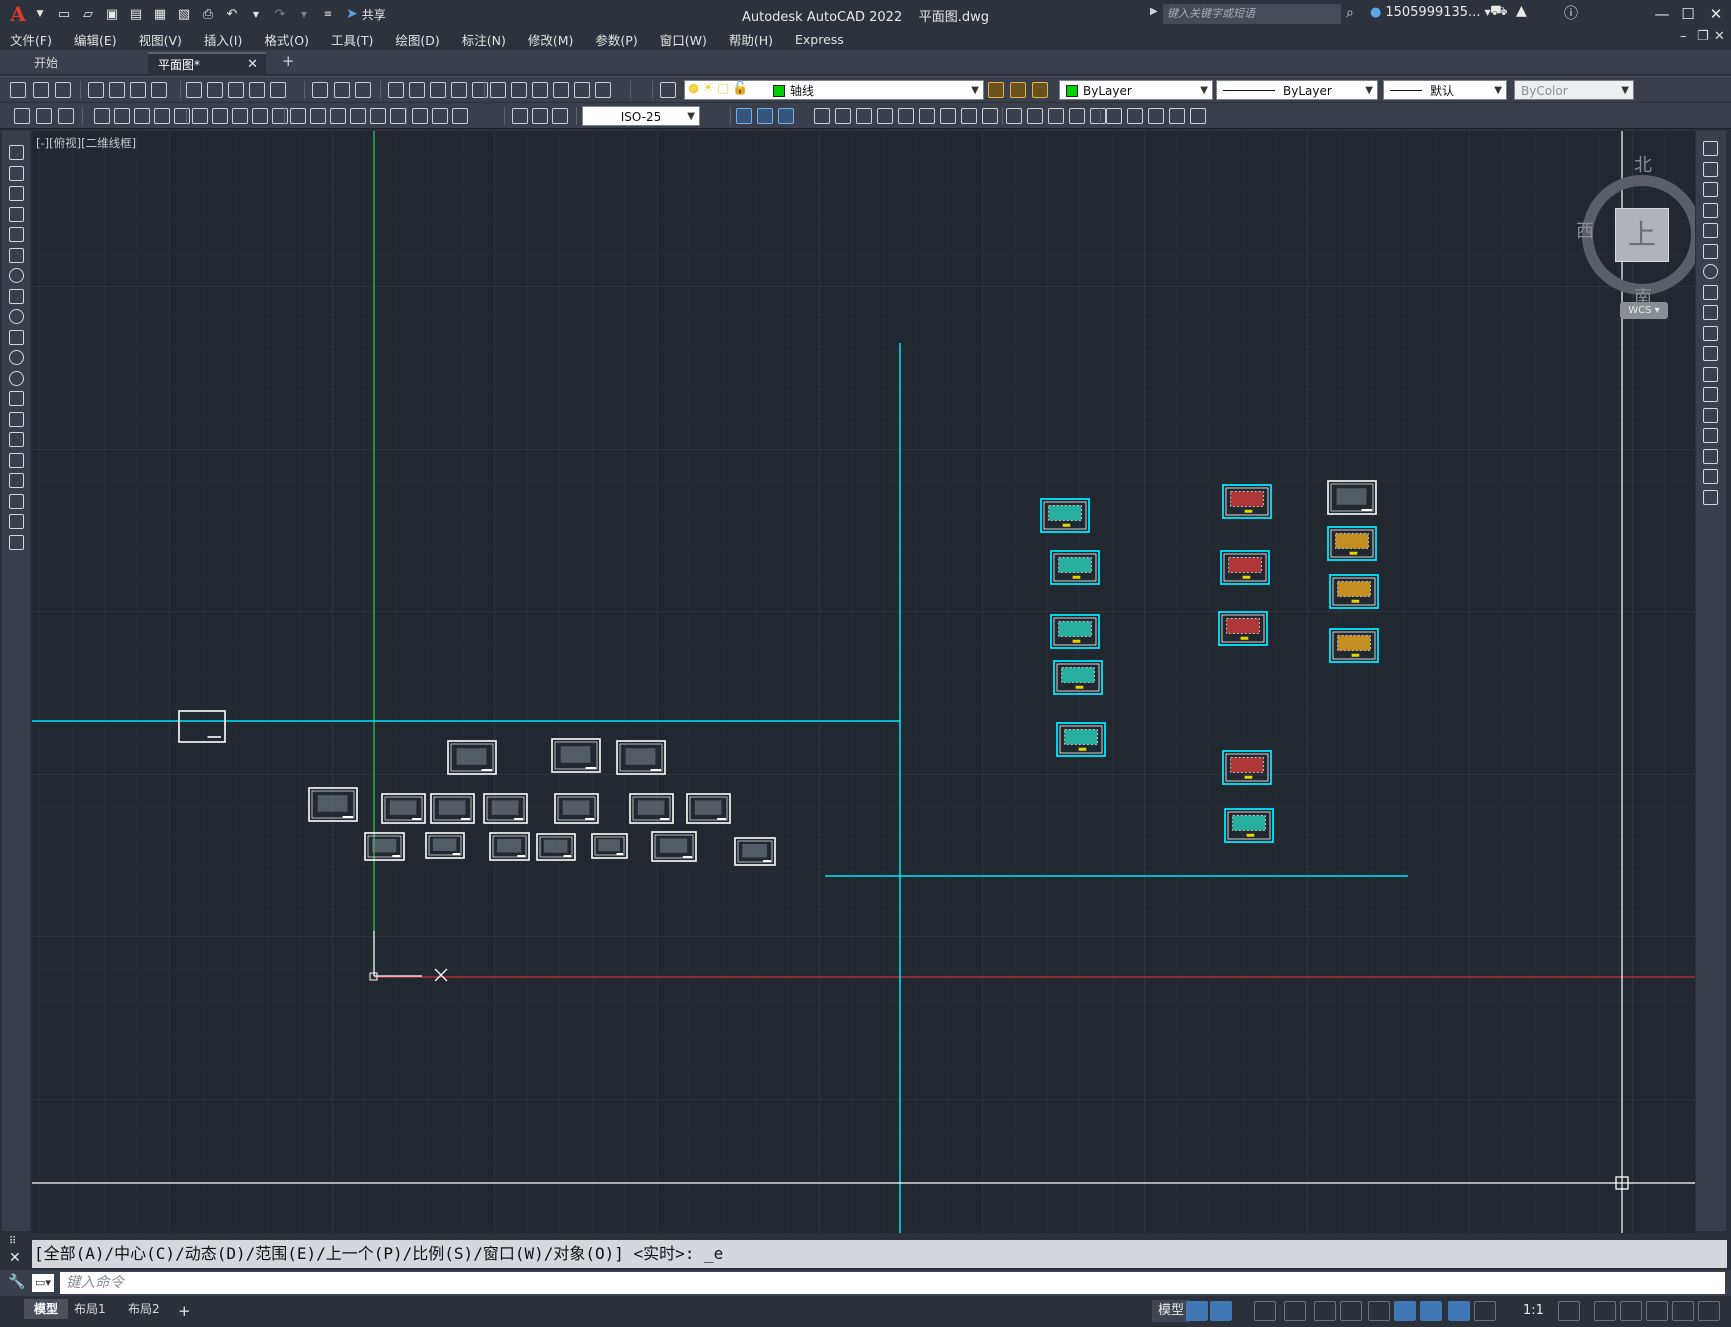  Describe the element at coordinates (112, 14) in the screenshot. I see `save-icon: ▣` at that location.